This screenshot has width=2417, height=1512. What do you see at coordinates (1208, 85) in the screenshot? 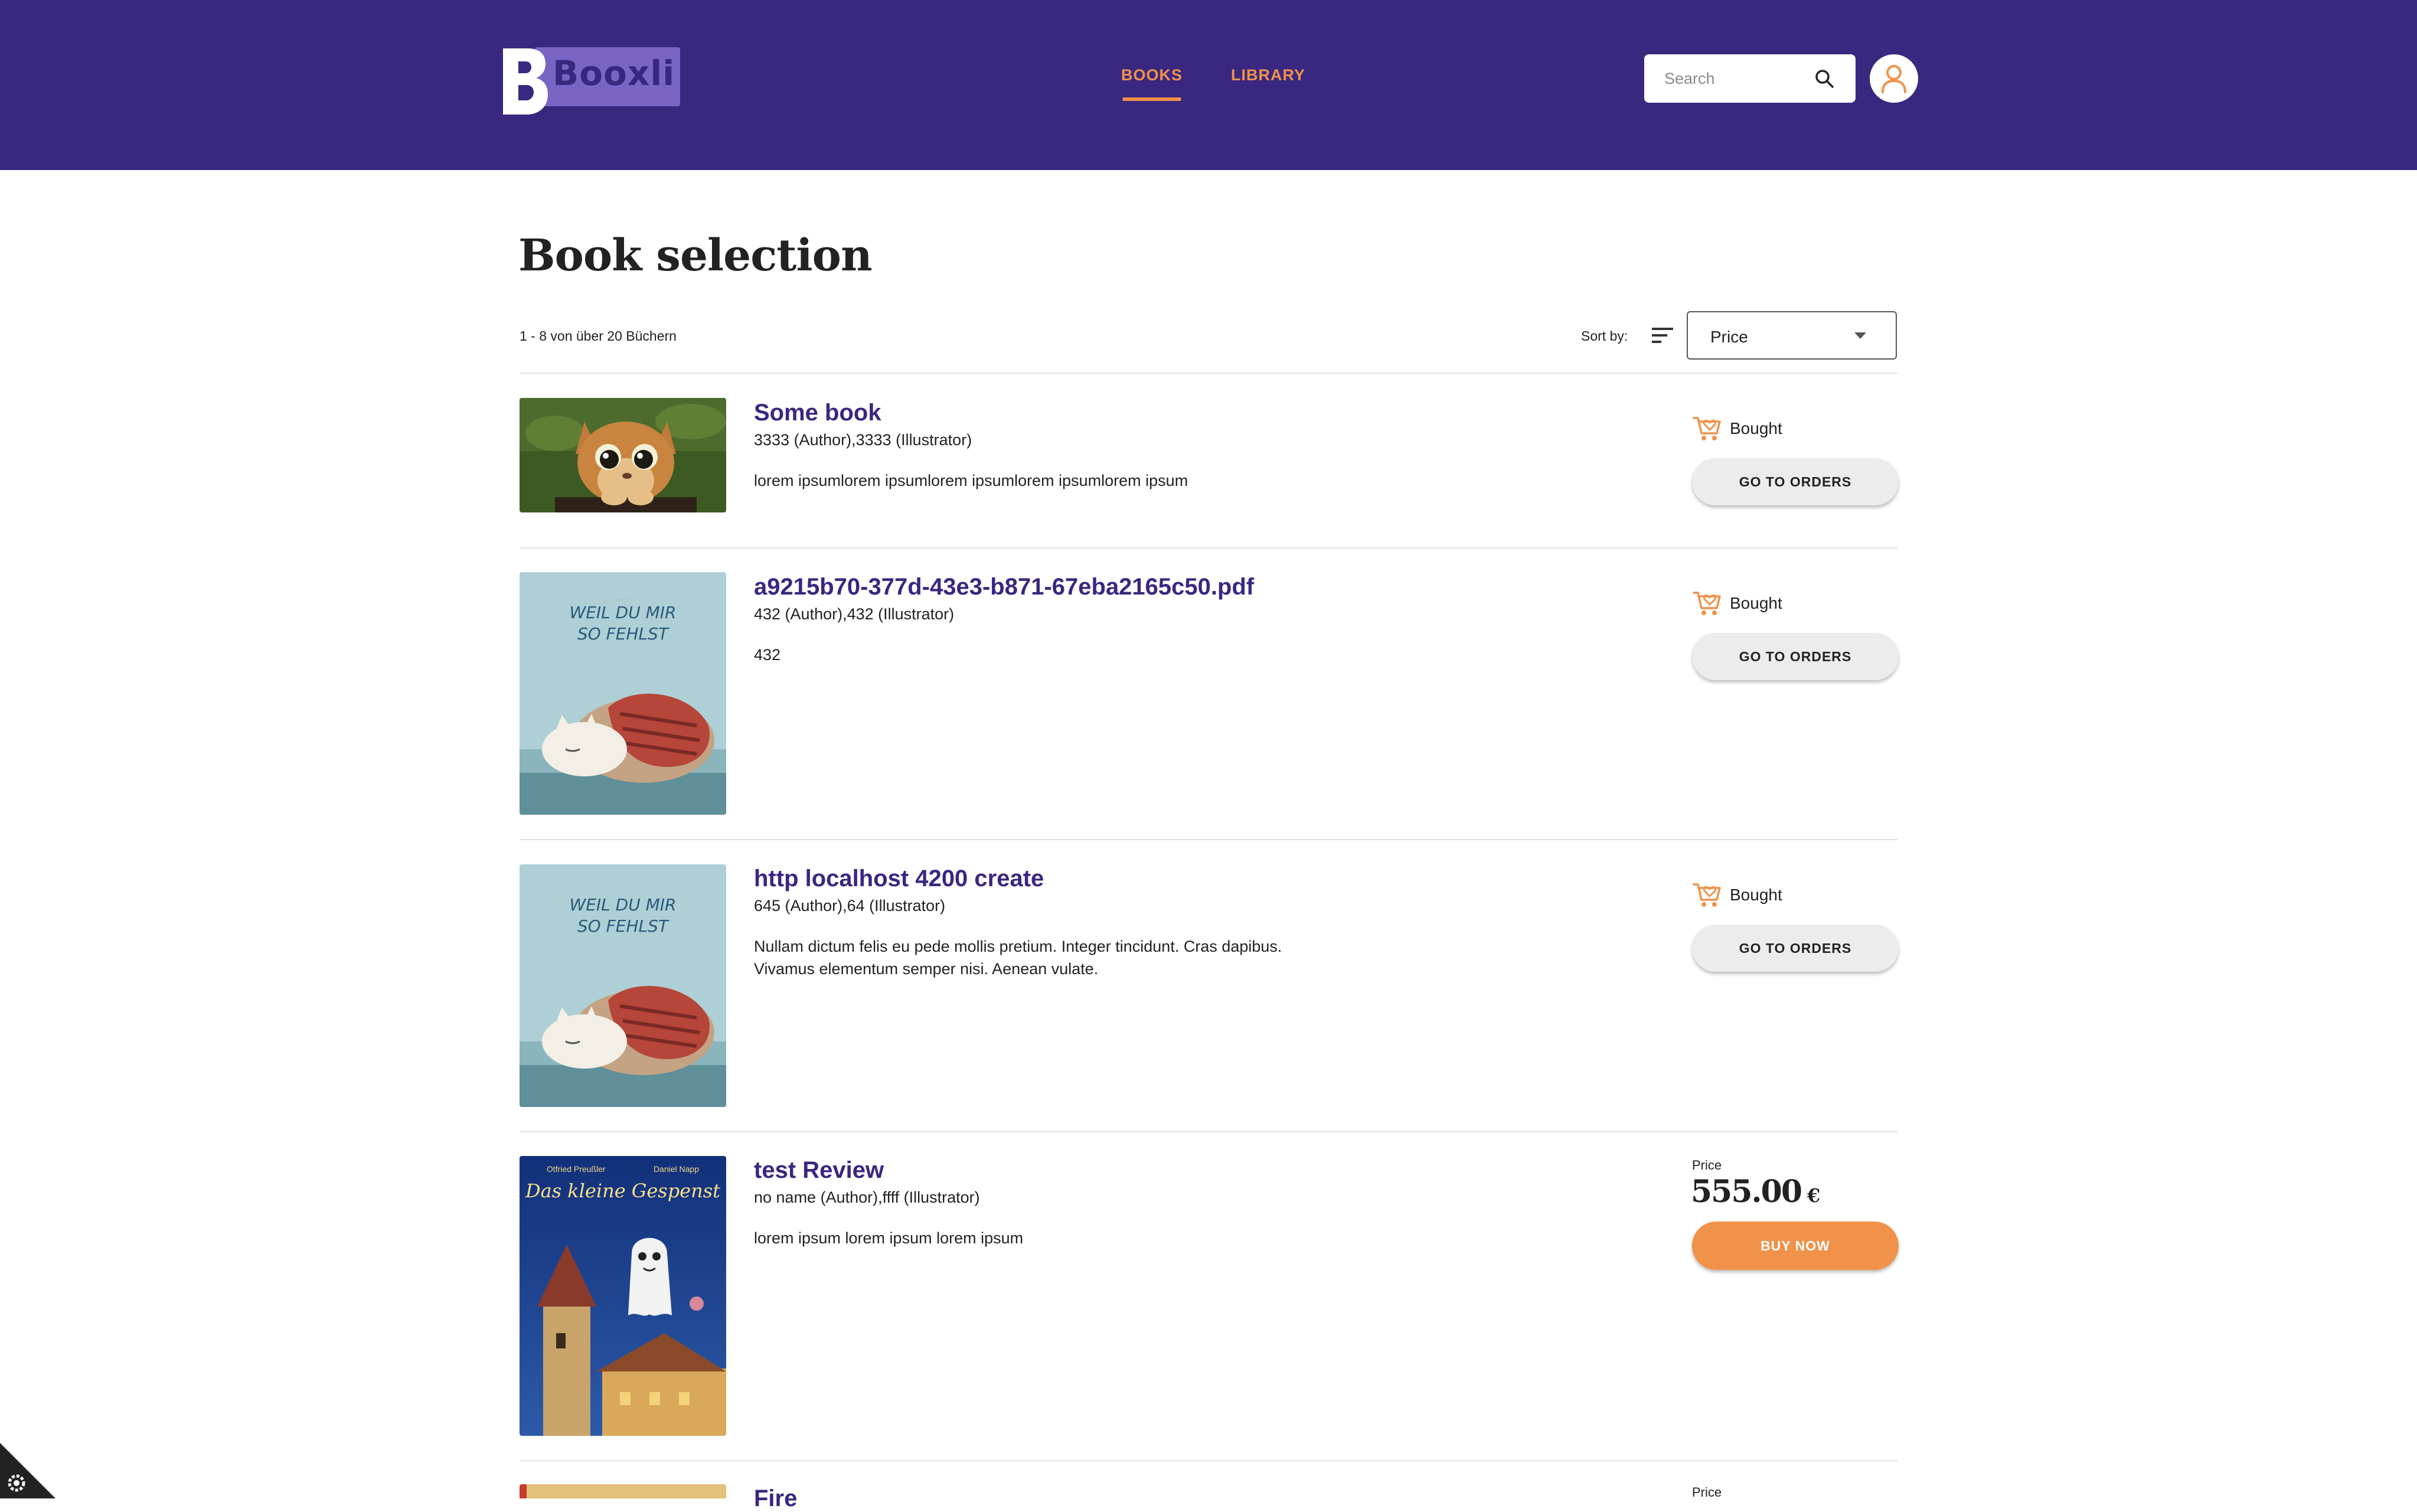
I see `top-bar: Booxli BOOKS LIBRARY Search` at bounding box center [1208, 85].